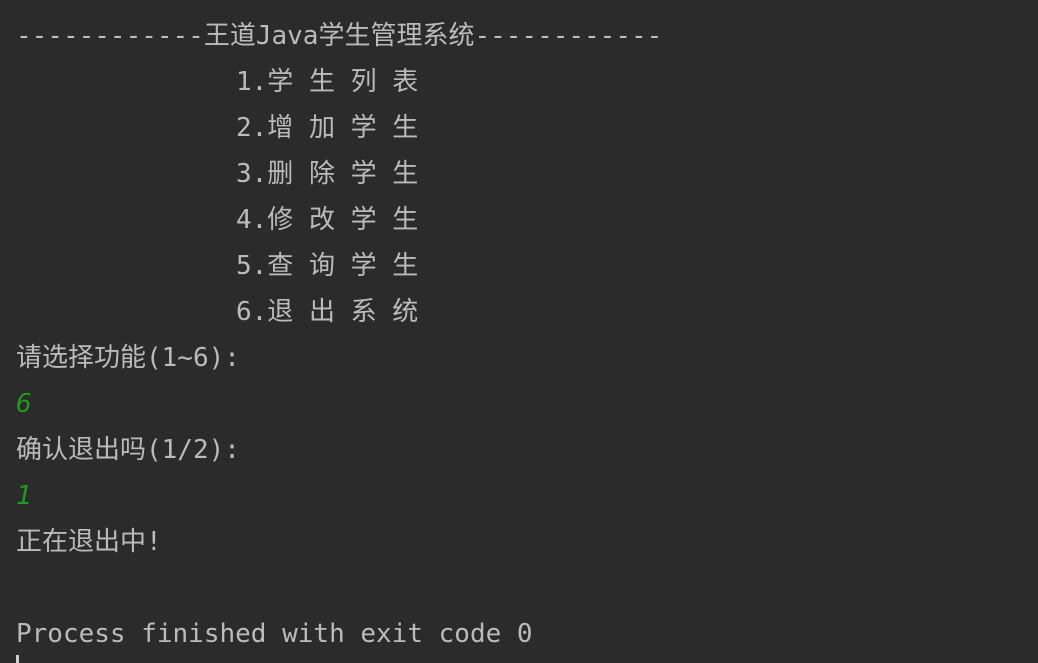  Describe the element at coordinates (128, 450) in the screenshot. I see `prompt-confirm-exit: 确认退出吗(1/2):` at that location.